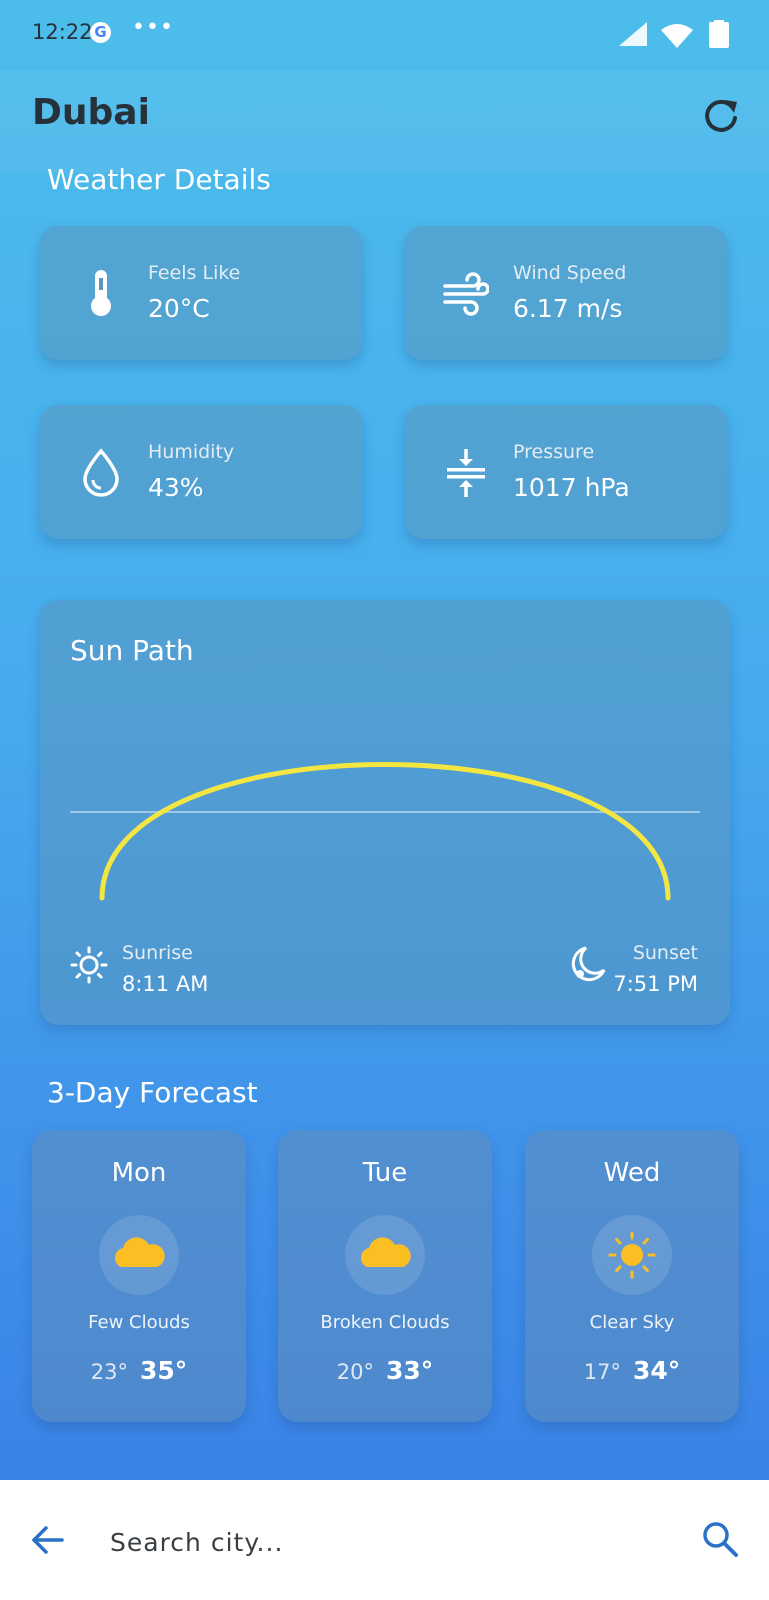 The image size is (769, 1600). I want to click on status-bar: 12:22 G •••, so click(384, 35).